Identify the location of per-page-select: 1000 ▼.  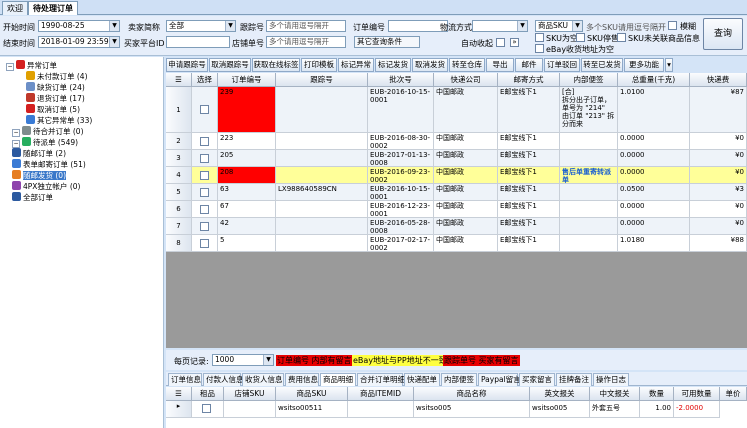
(243, 360).